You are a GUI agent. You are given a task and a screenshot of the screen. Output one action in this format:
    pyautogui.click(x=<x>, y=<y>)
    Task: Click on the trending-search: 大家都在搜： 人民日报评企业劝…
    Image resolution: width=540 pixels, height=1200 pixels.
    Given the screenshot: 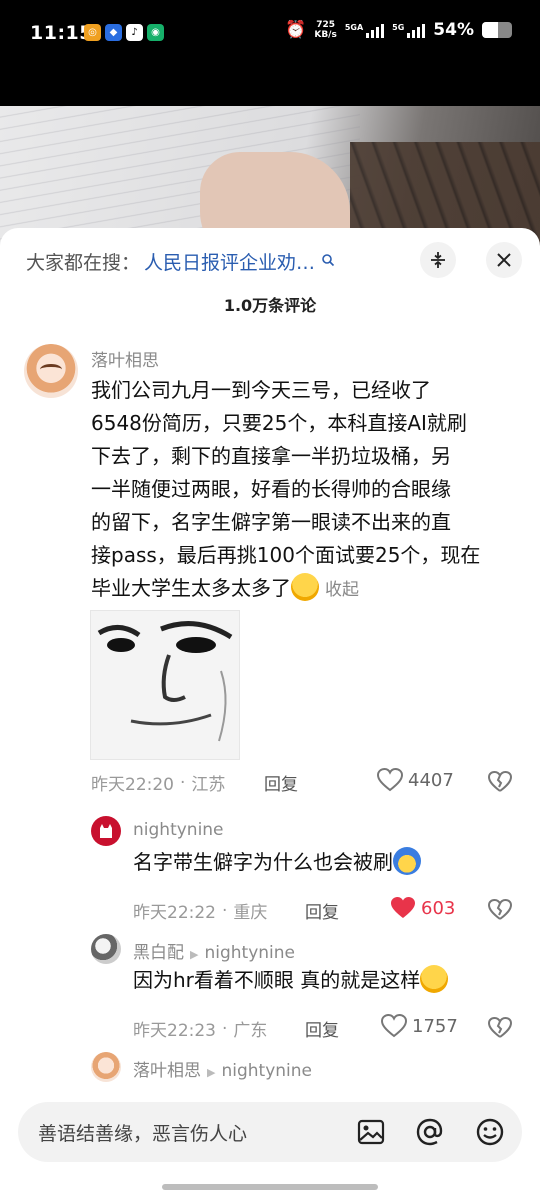 What is the action you would take?
    pyautogui.click(x=180, y=261)
    